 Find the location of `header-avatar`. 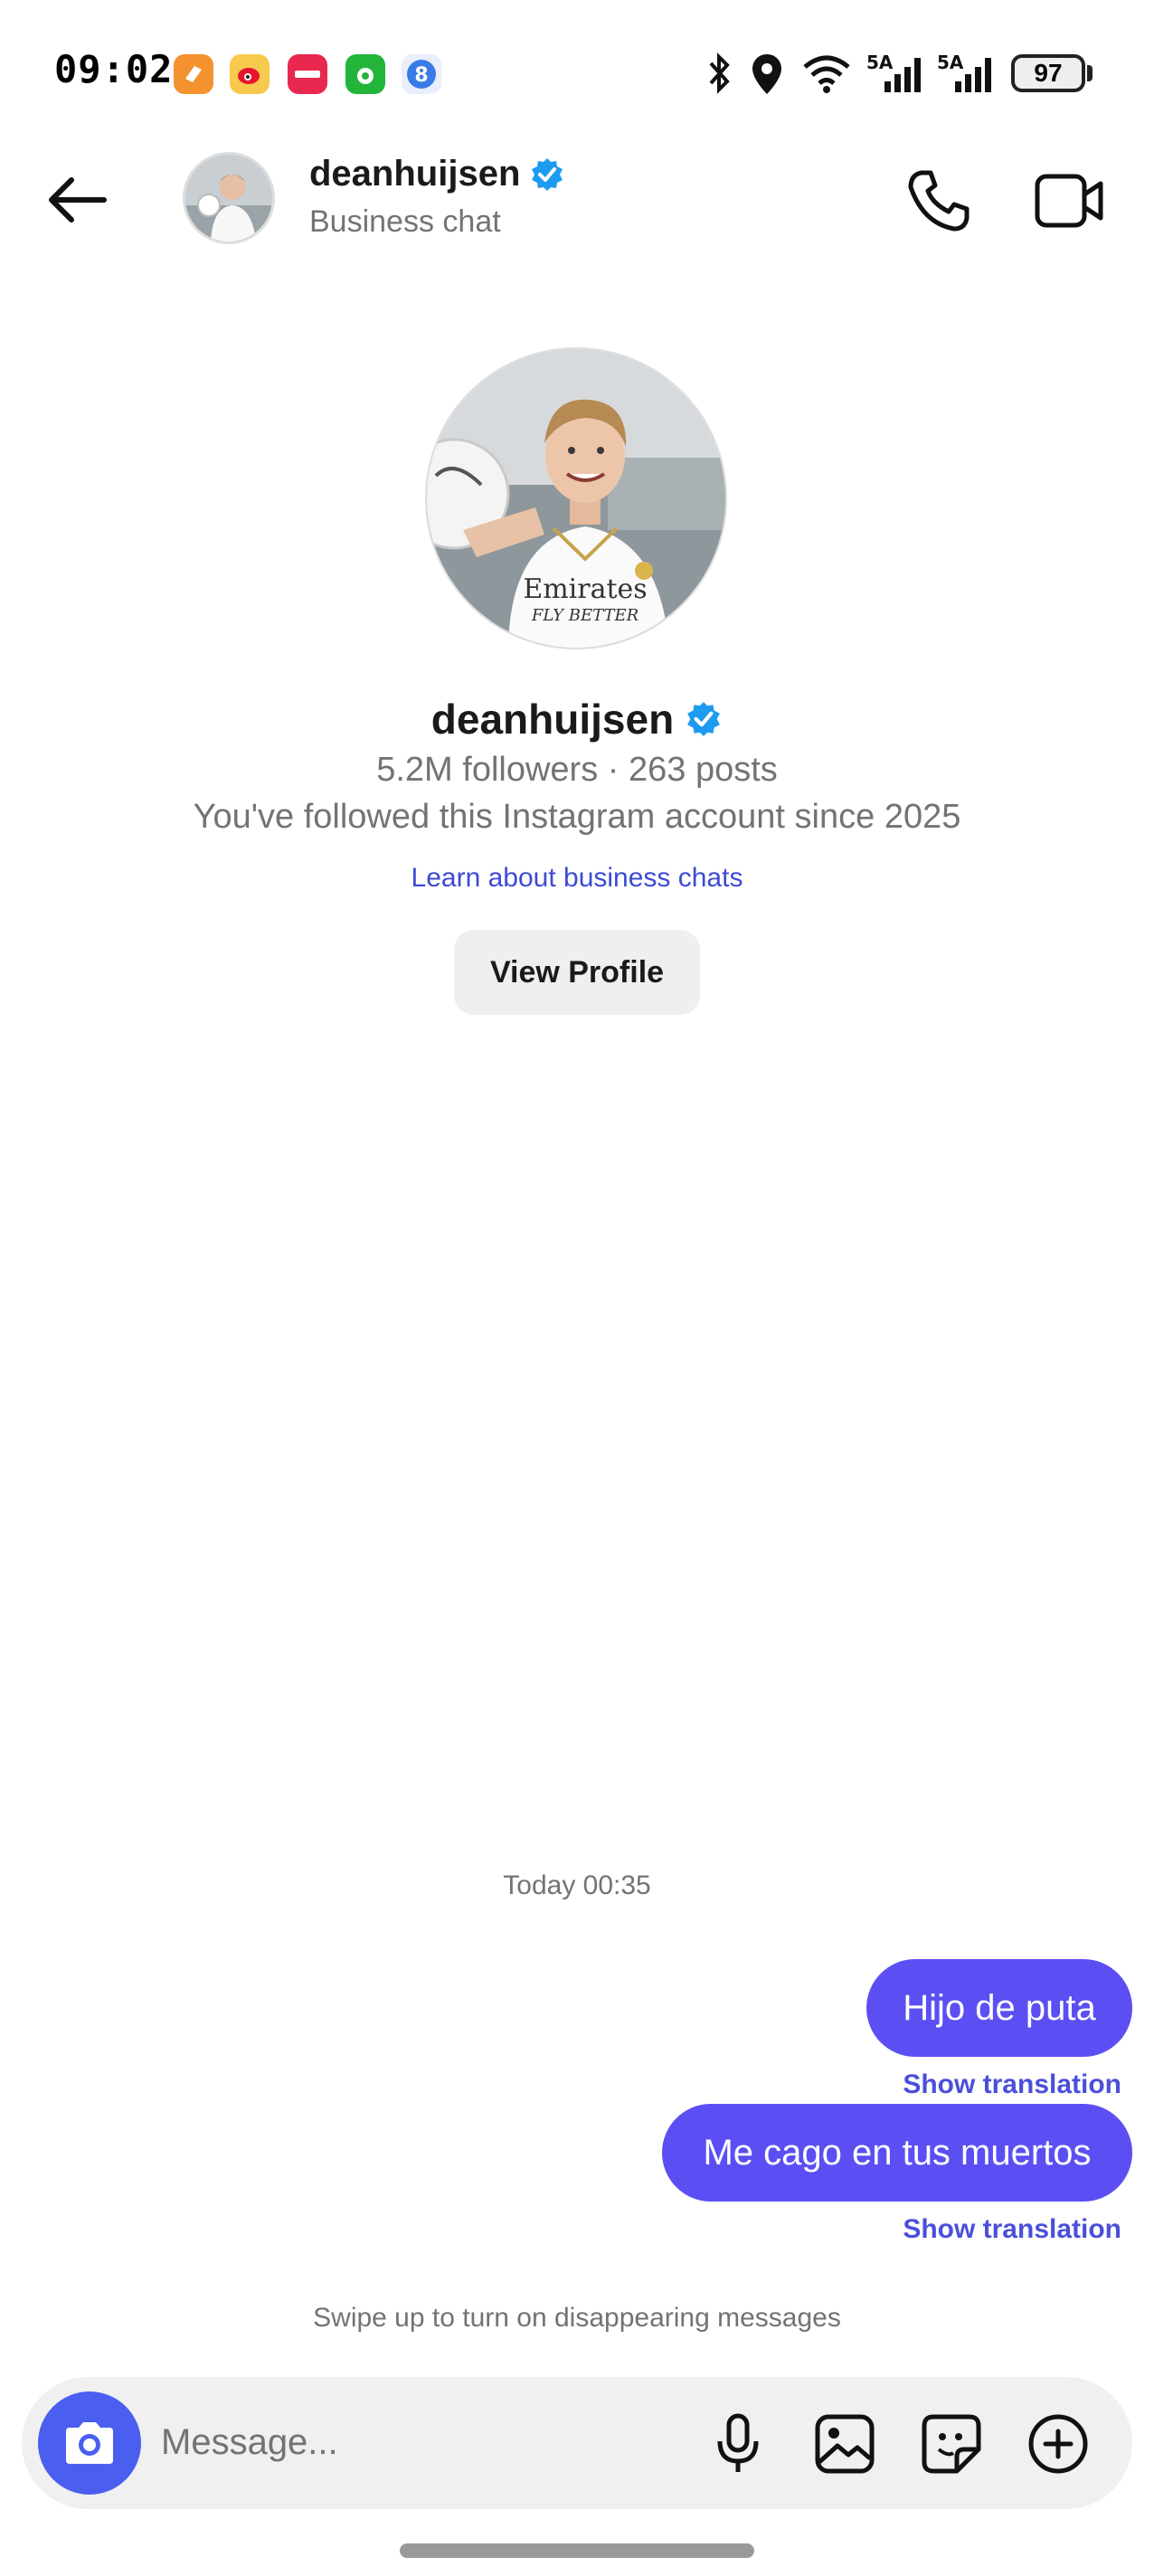

header-avatar is located at coordinates (229, 198).